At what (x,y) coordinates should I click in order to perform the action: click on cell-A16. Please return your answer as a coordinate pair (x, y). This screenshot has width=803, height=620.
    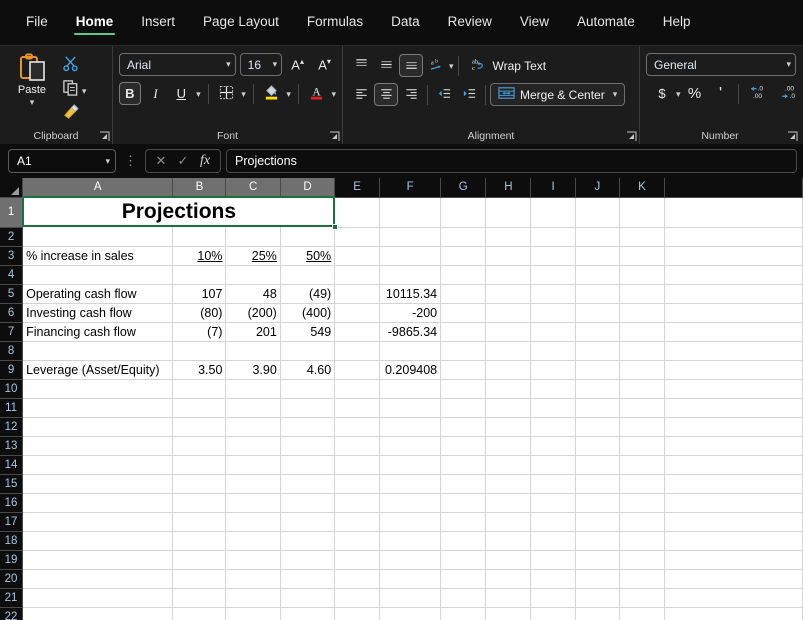
    Looking at the image, I should click on (98, 503).